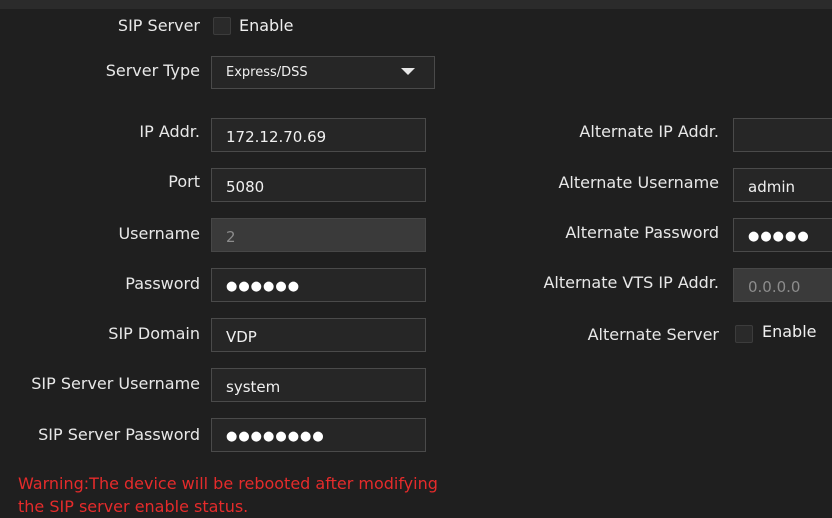  I want to click on sip-domain-label: SIP Domain, so click(154, 333).